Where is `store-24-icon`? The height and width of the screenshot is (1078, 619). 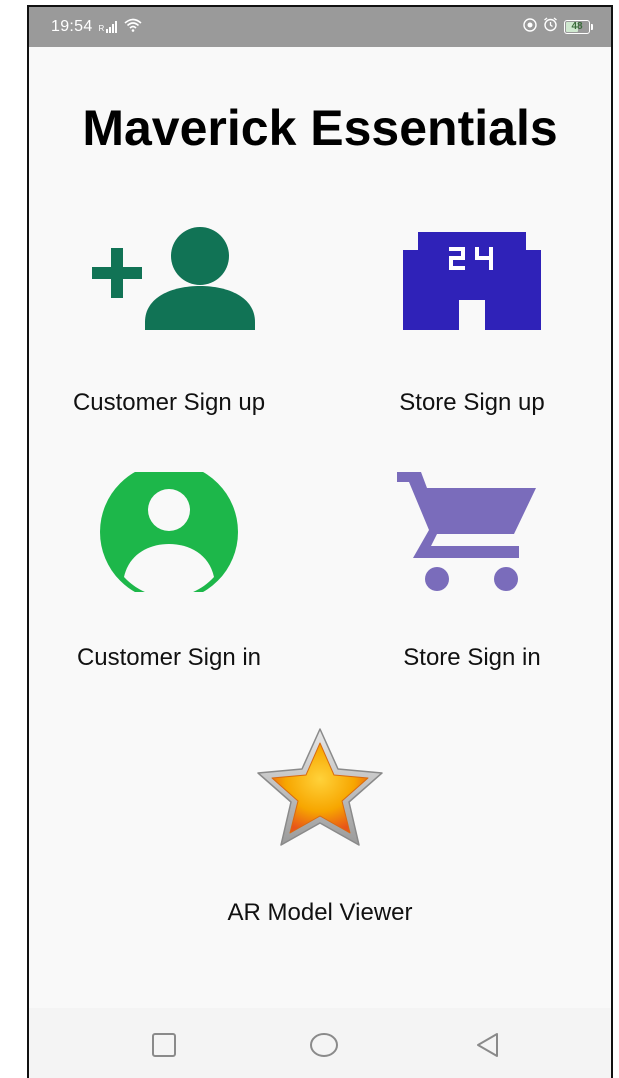 store-24-icon is located at coordinates (472, 282).